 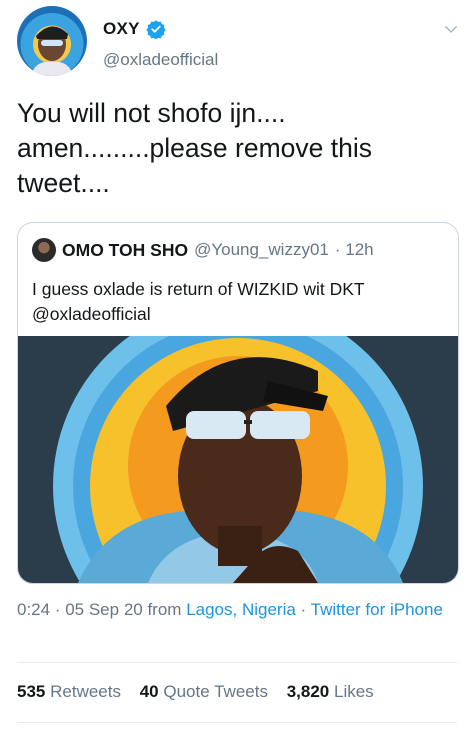 What do you see at coordinates (377, 609) in the screenshot?
I see `tweet-source-link: Twitter for iPhone` at bounding box center [377, 609].